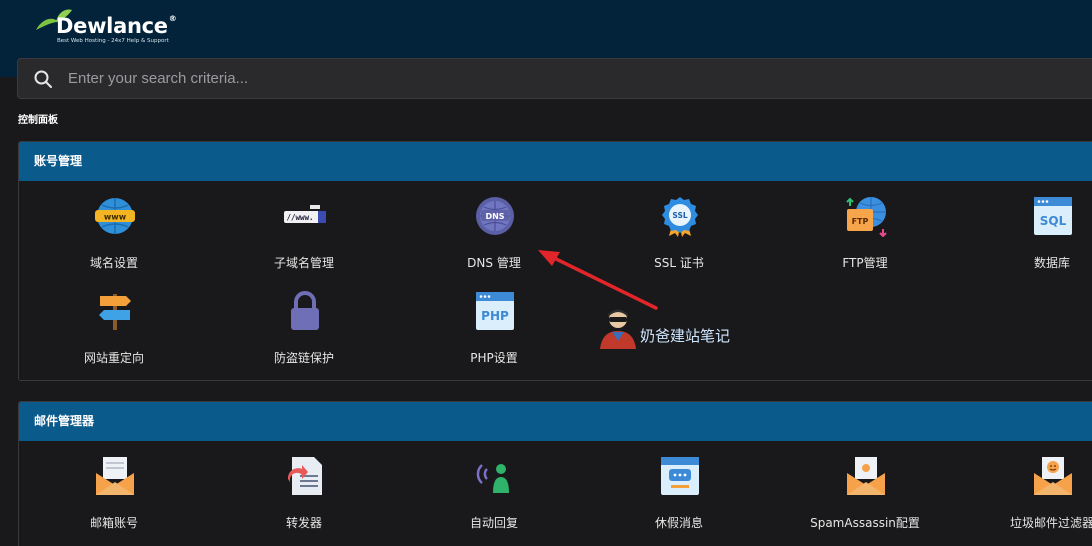 Image resolution: width=1092 pixels, height=546 pixels. I want to click on brand-name: Dewlance®, so click(116, 26).